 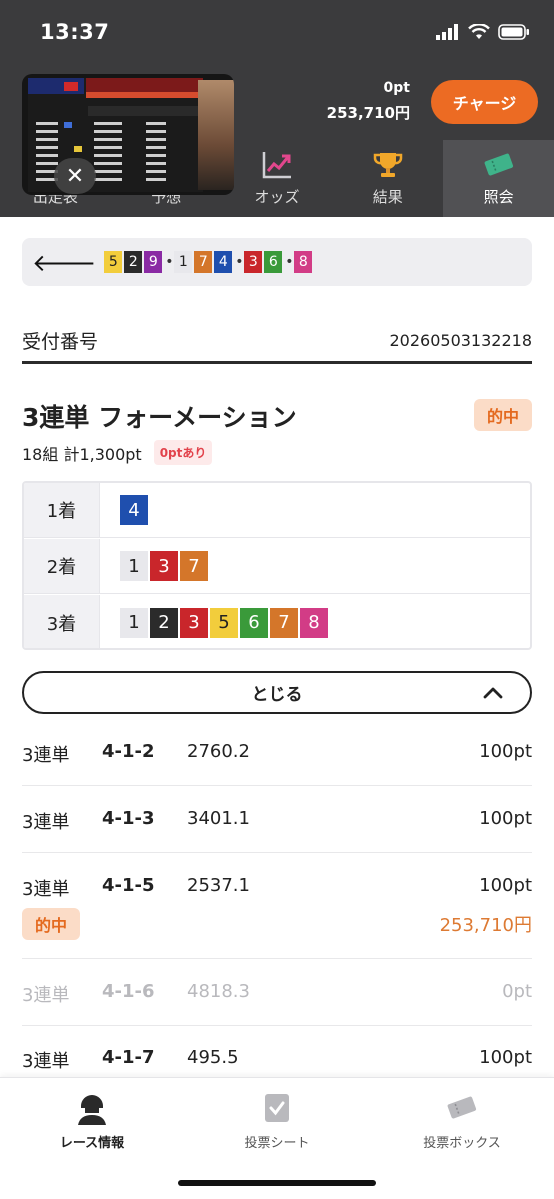 I want to click on combo-chips: 5 2 9 • 1 7 4 • 3 6 • 8, so click(x=209, y=262).